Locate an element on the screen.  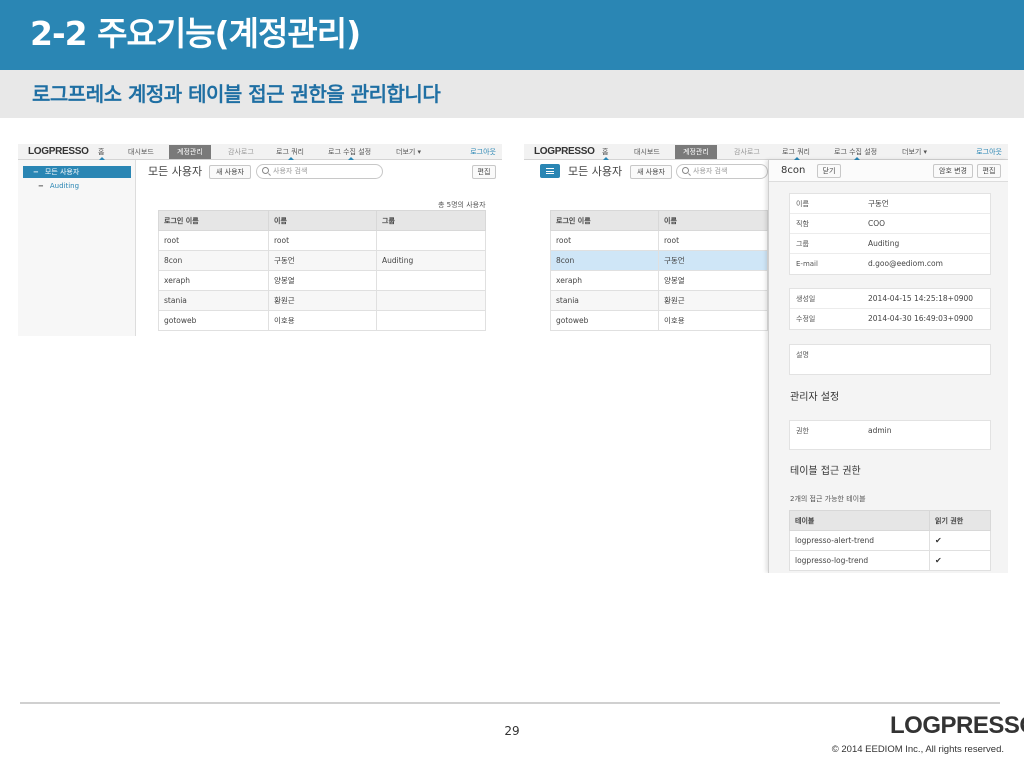
cell-table-name: logpresso-alert-trend is located at coordinates (859, 540).